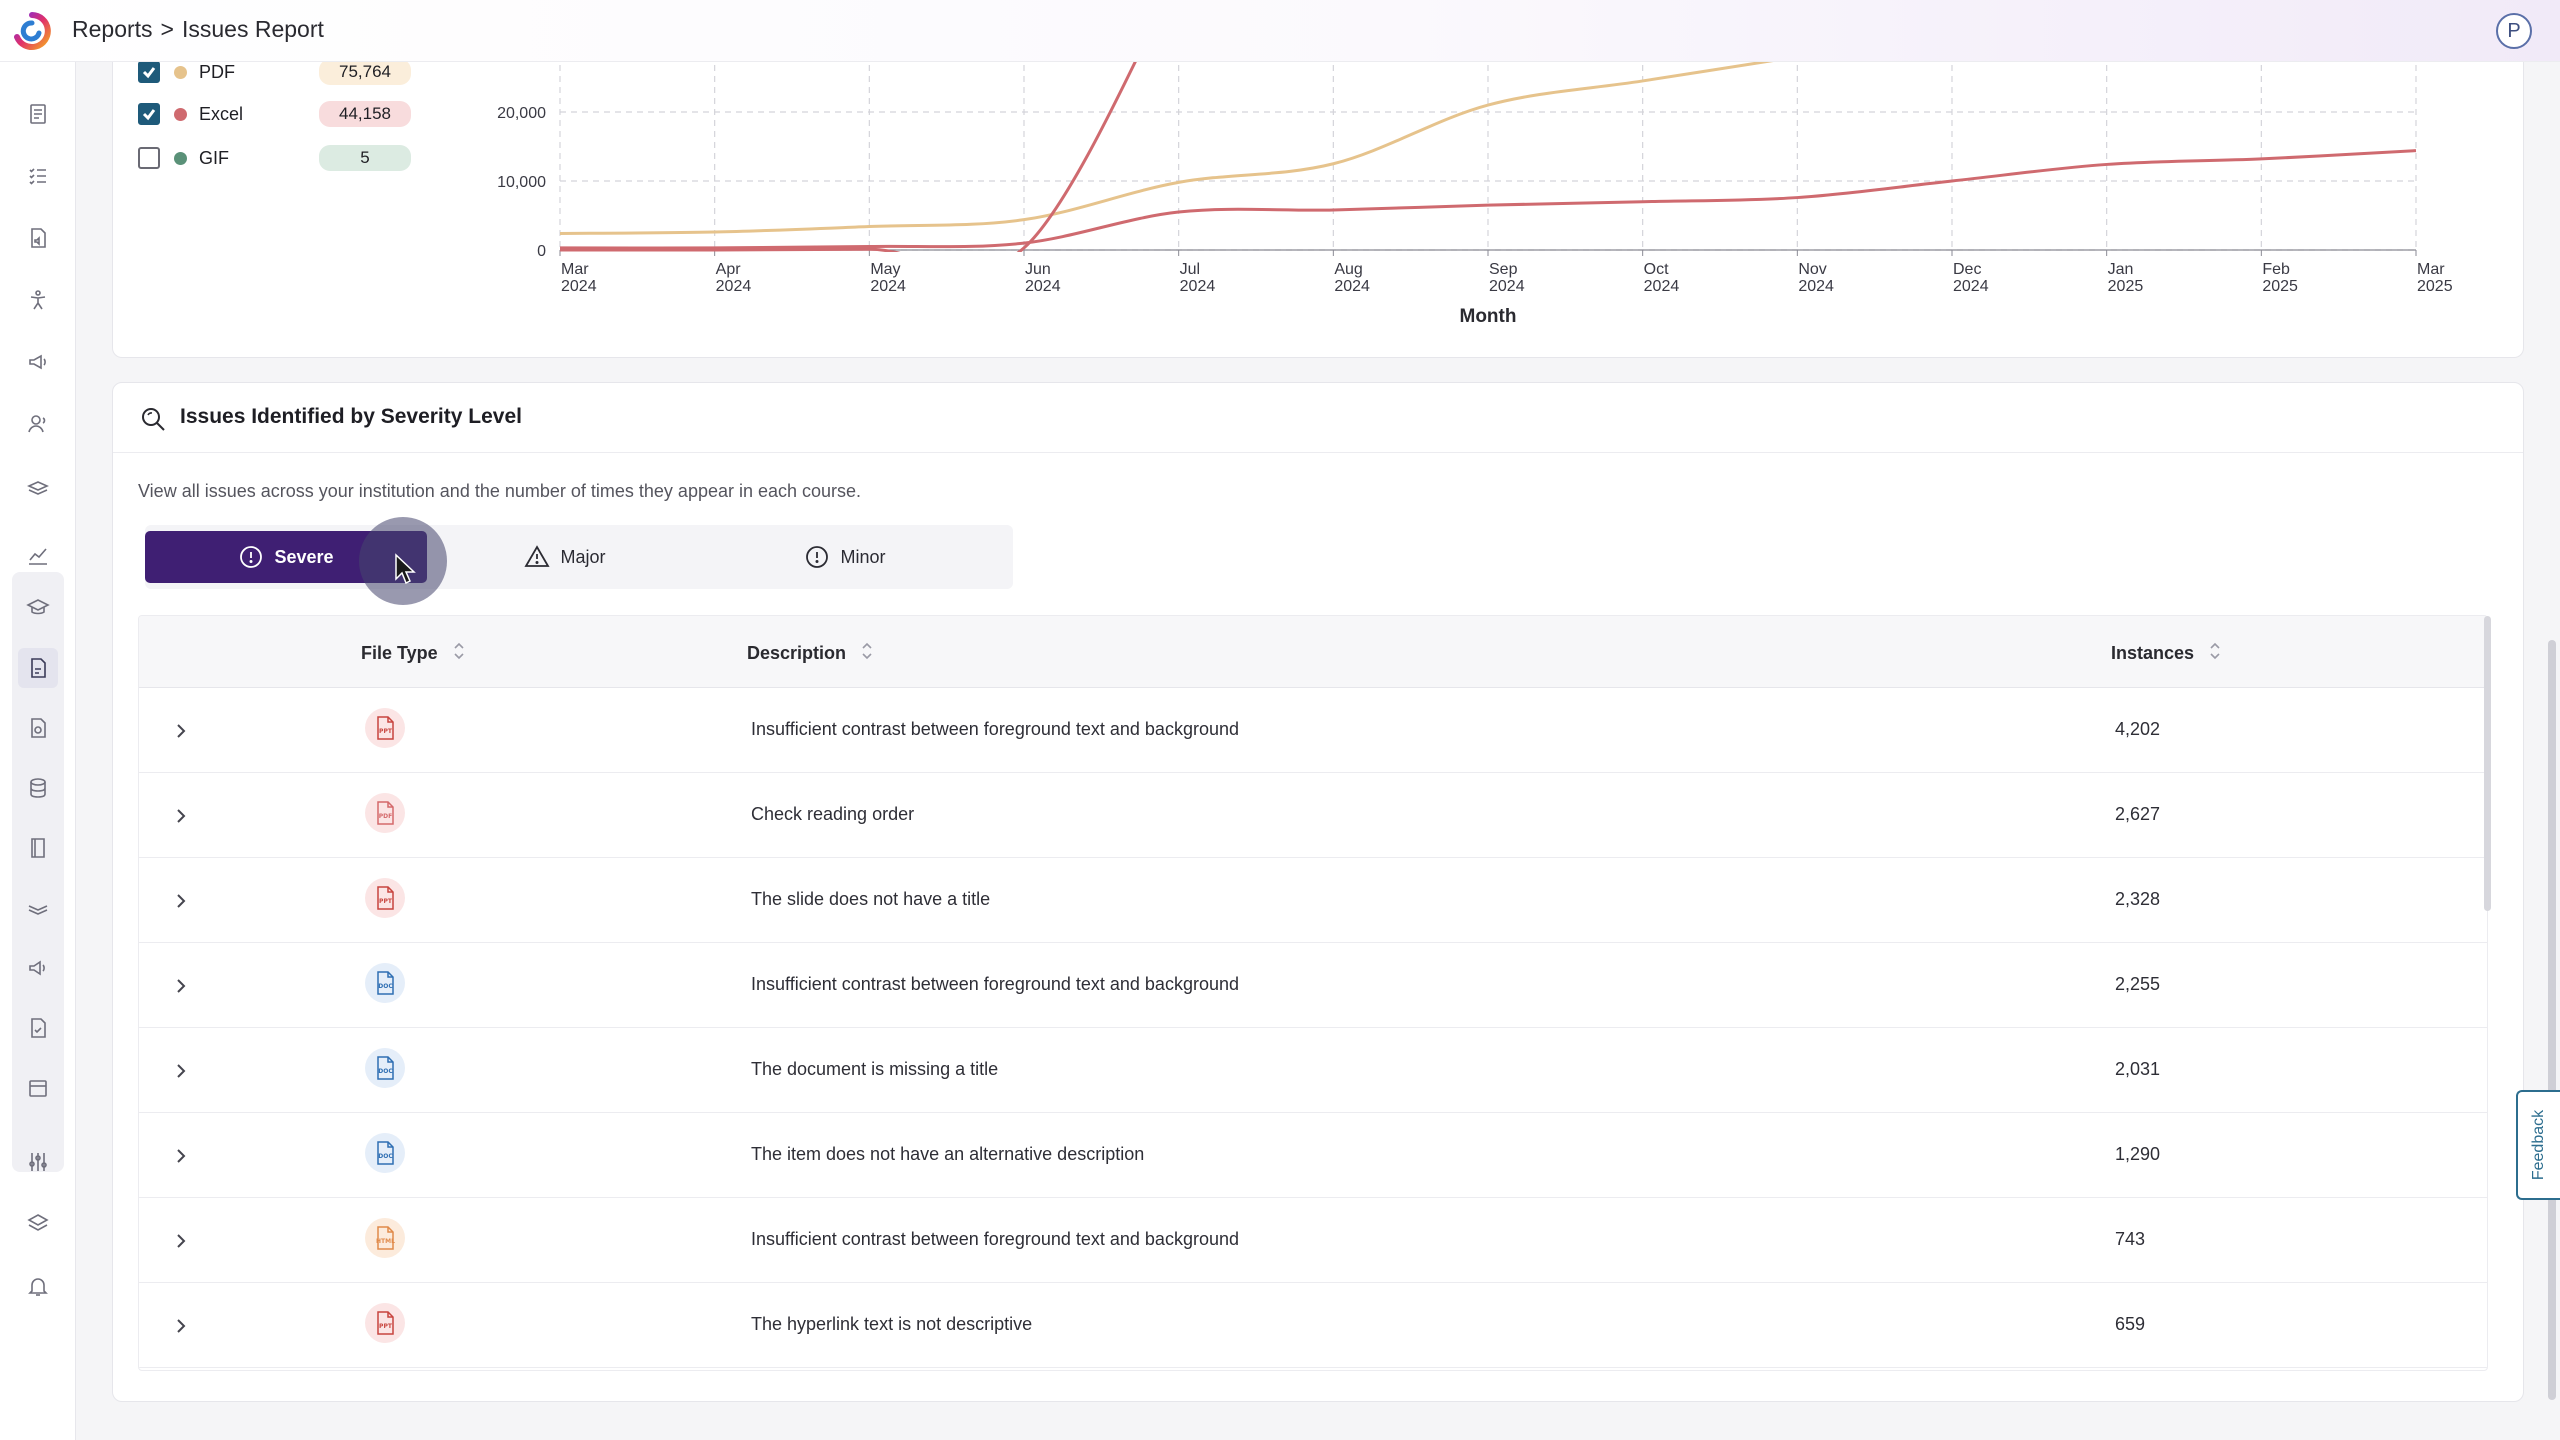  Describe the element at coordinates (565, 557) in the screenshot. I see `tab-major: Major` at that location.